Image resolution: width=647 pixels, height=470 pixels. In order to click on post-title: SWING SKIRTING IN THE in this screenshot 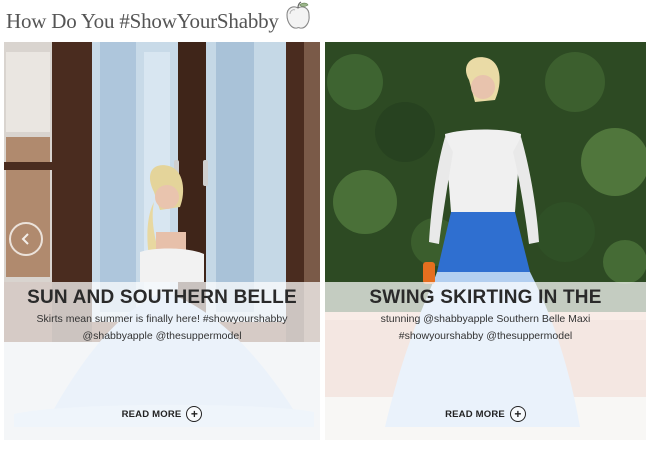, I will do `click(485, 298)`.